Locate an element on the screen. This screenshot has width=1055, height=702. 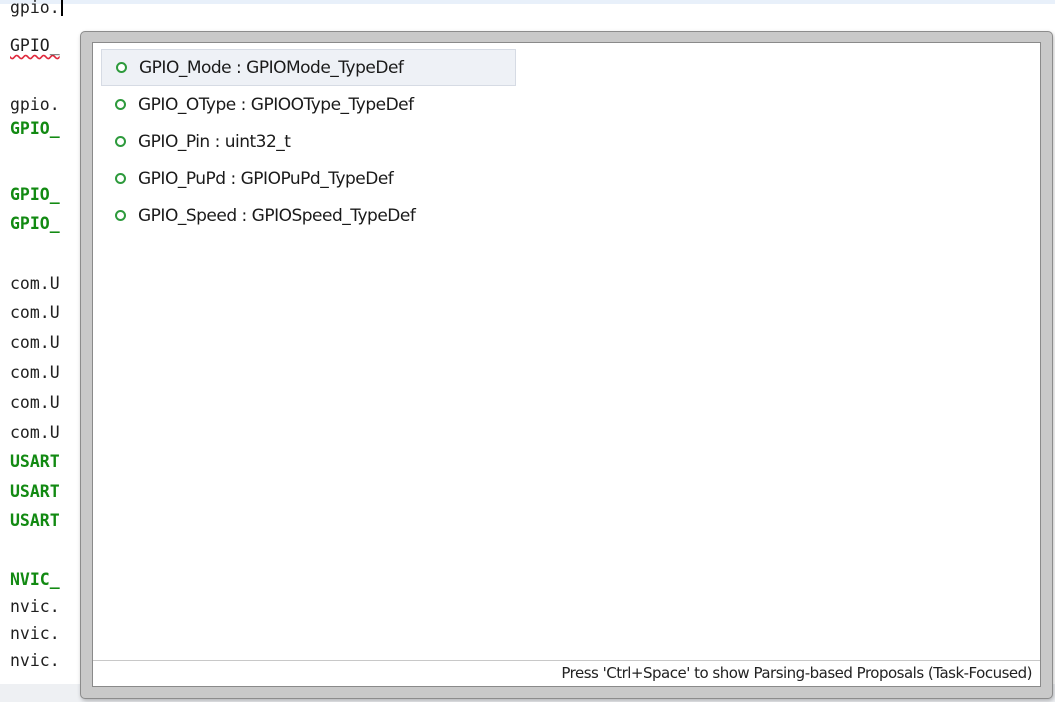
text-caret is located at coordinates (61, 8).